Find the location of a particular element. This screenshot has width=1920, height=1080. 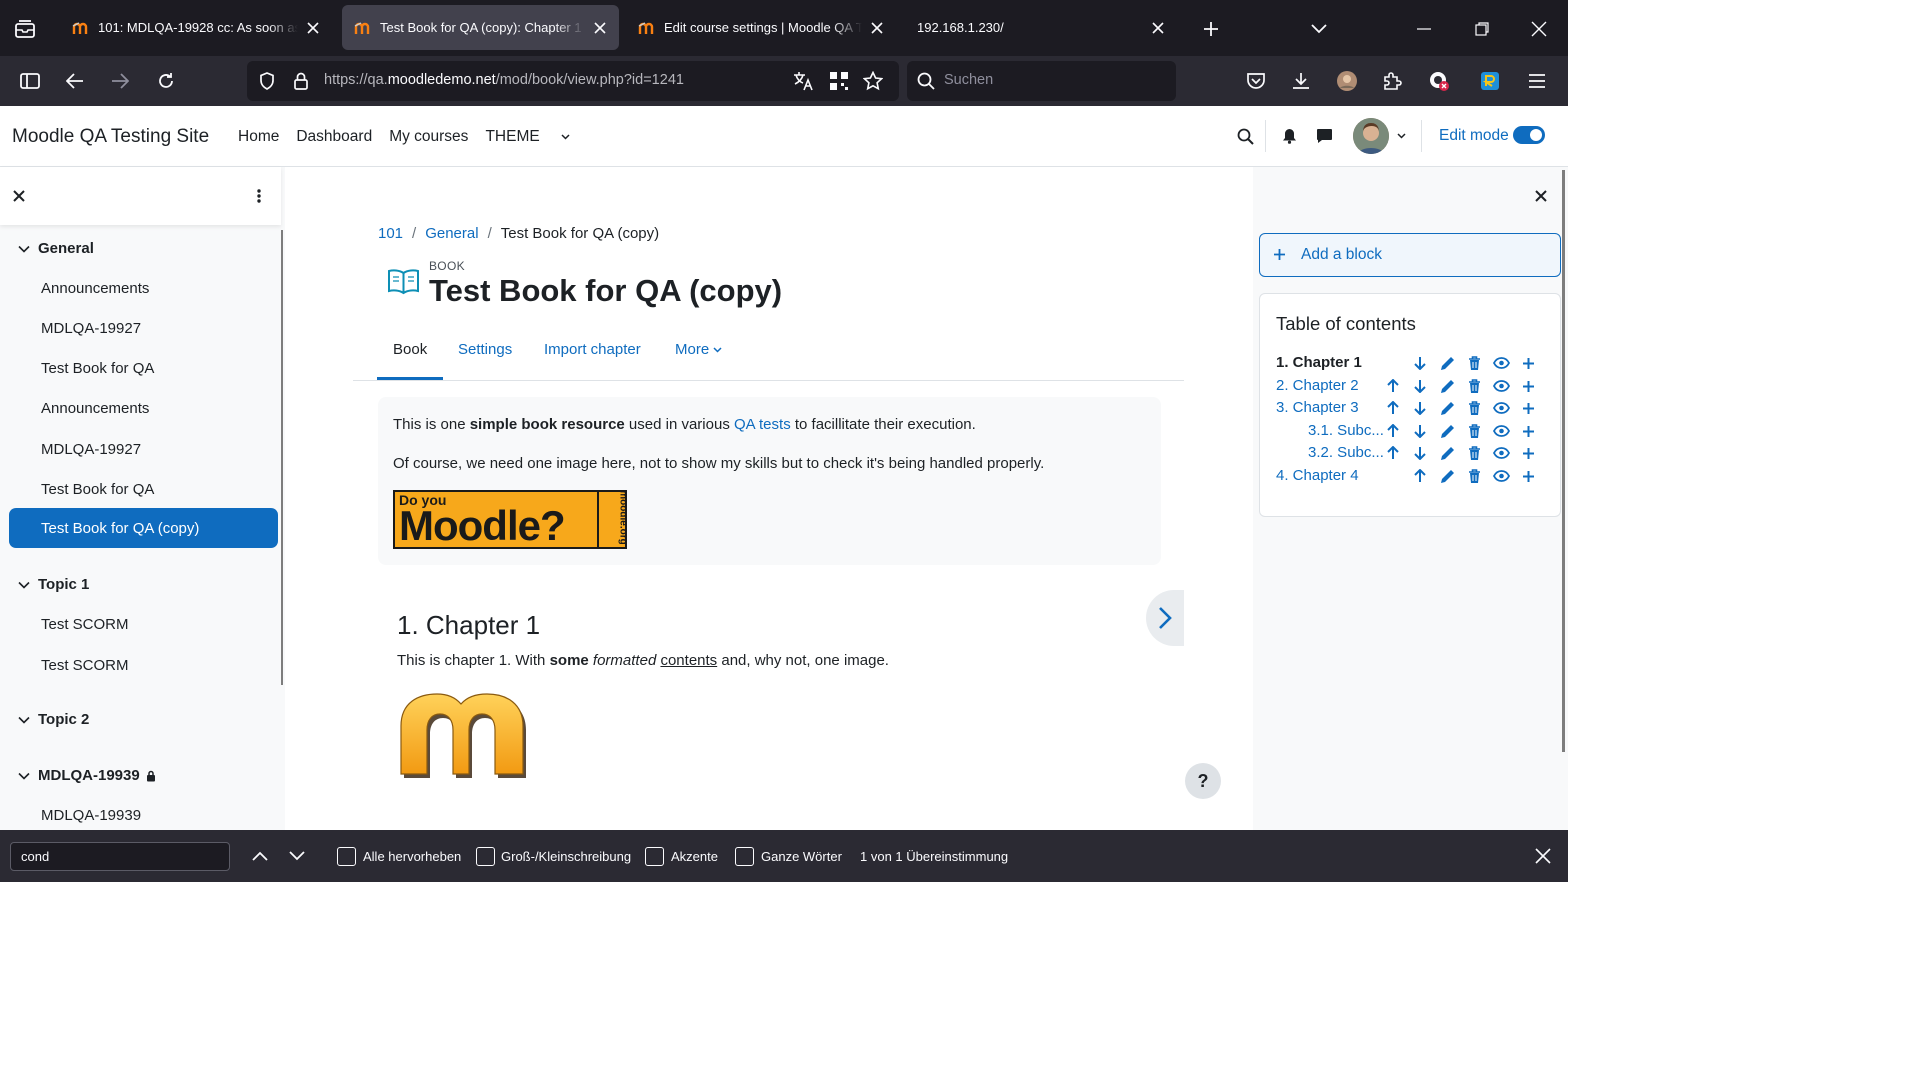

toc-chapter-link: 4. Chapter 4 is located at coordinates (1317, 475).